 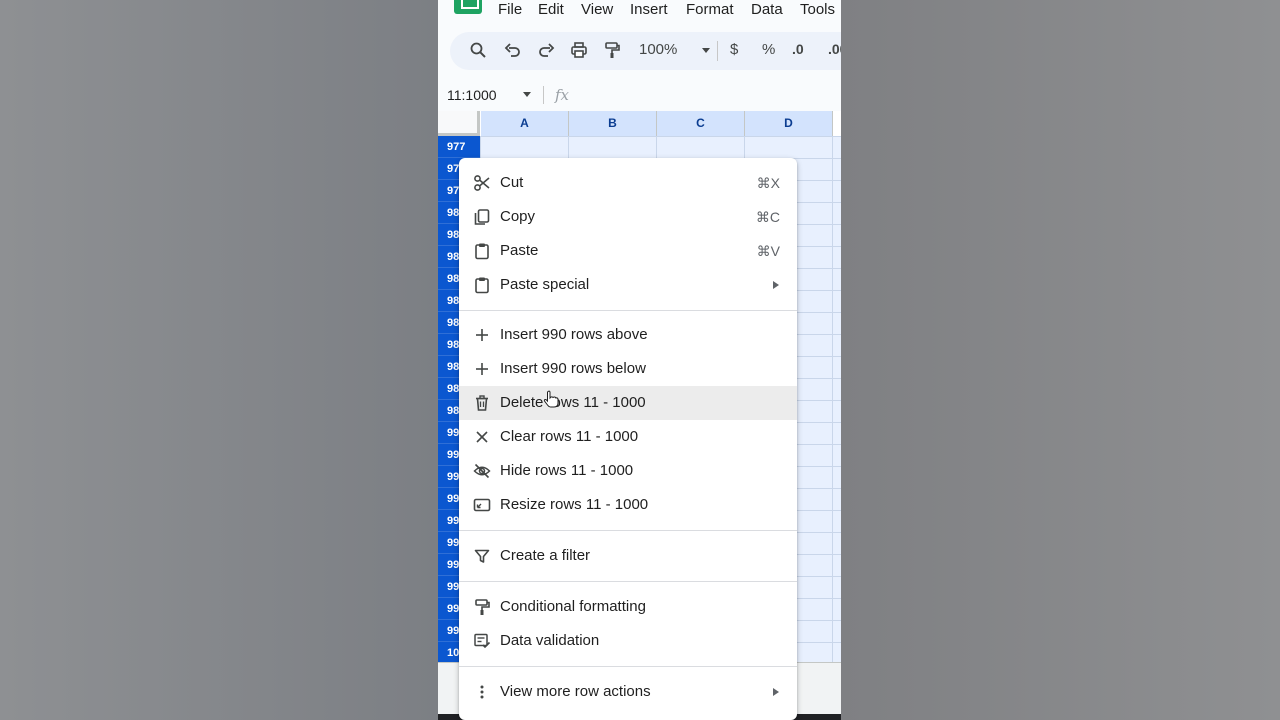 What do you see at coordinates (543, 95) in the screenshot?
I see `formula-divider` at bounding box center [543, 95].